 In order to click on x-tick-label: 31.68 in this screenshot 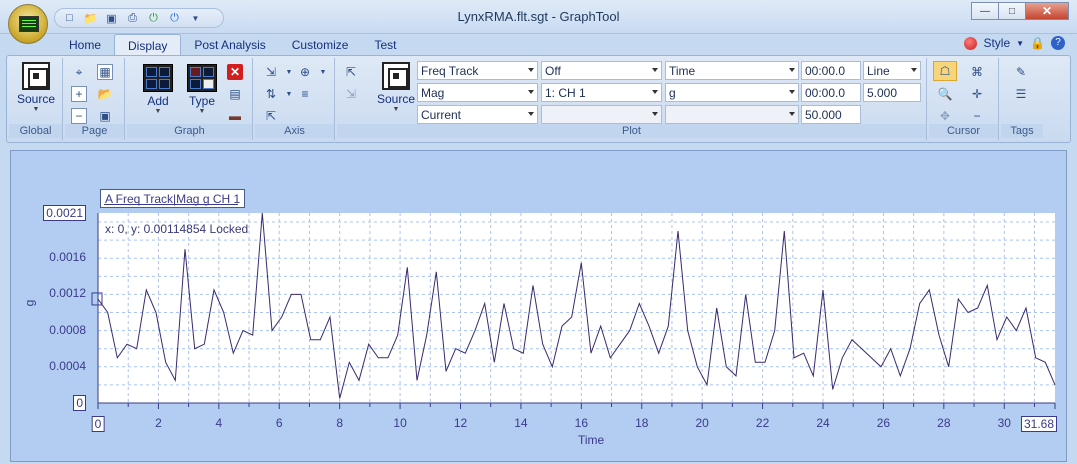, I will do `click(1039, 424)`.